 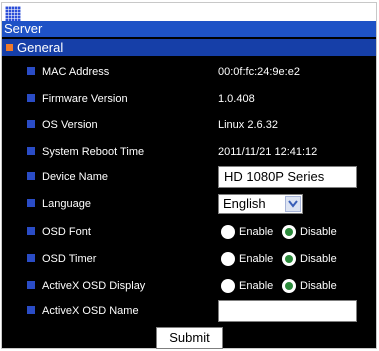 I want to click on activex-osd-display-label: ActiveX OSD Display, so click(x=94, y=286).